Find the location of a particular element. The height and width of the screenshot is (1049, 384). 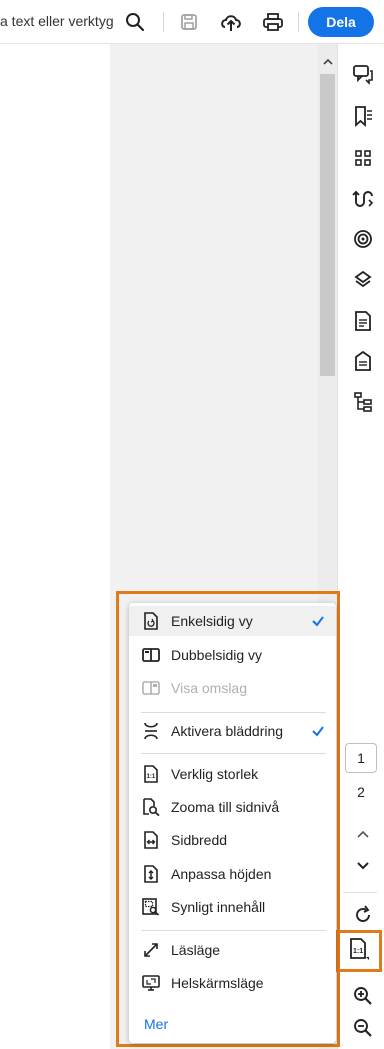

two-page-icon is located at coordinates (151, 655).